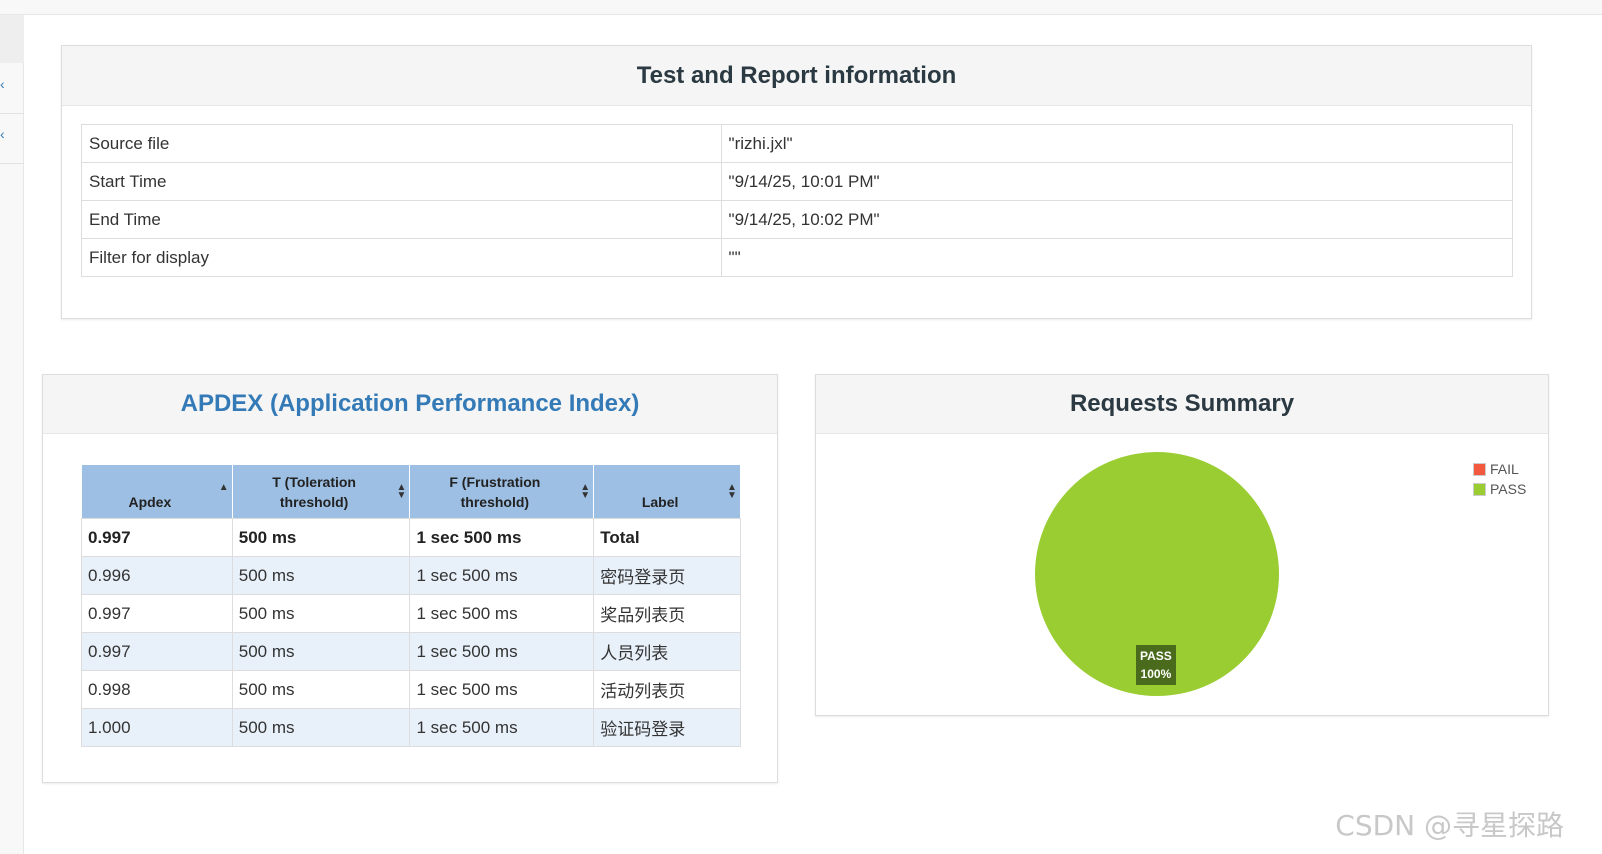 The image size is (1602, 854). Describe the element at coordinates (157, 689) in the screenshot. I see `cell-apdex: 0.998` at that location.